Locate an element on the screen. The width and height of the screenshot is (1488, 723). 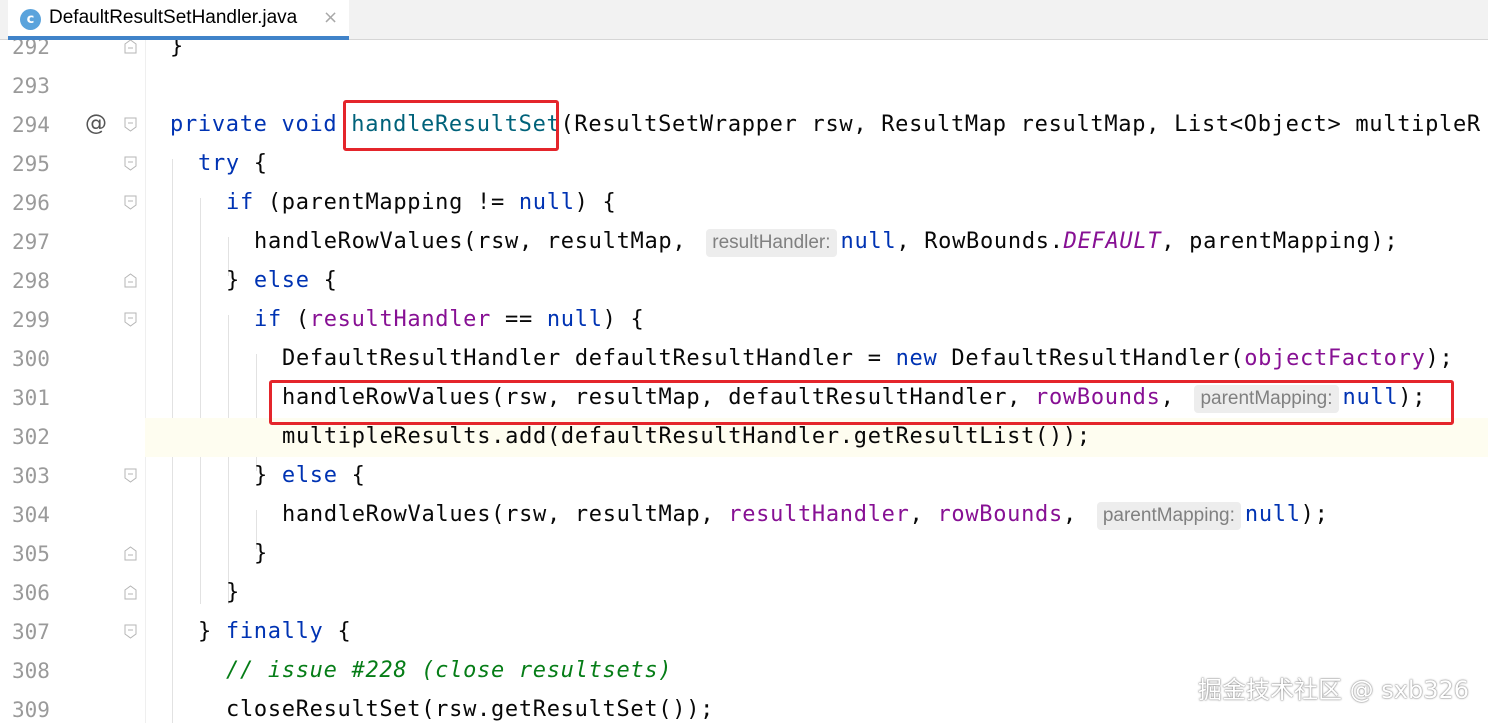
highlight-box-method-name is located at coordinates (451, 125).